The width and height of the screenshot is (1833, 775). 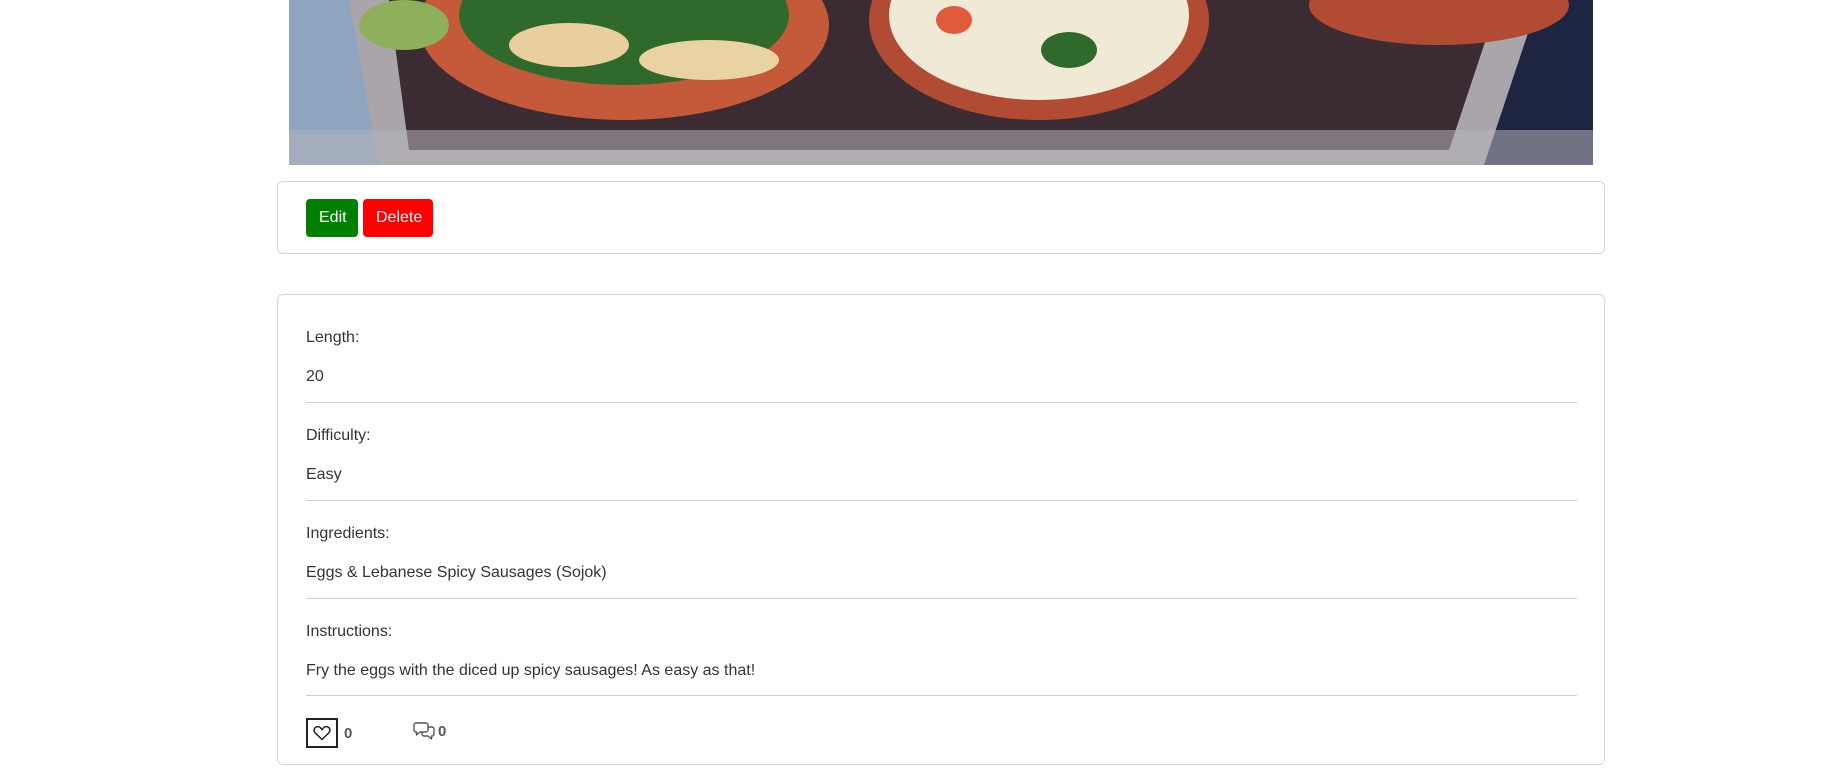 I want to click on ingredients-value: Eggs & Lebanese Spicy Sausages (Sojok), so click(x=456, y=572).